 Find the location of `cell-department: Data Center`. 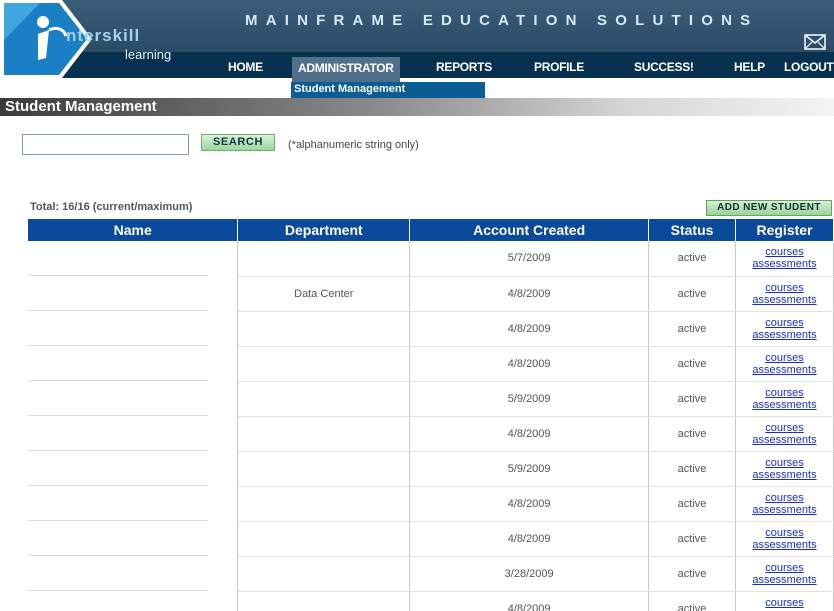

cell-department: Data Center is located at coordinates (324, 294).